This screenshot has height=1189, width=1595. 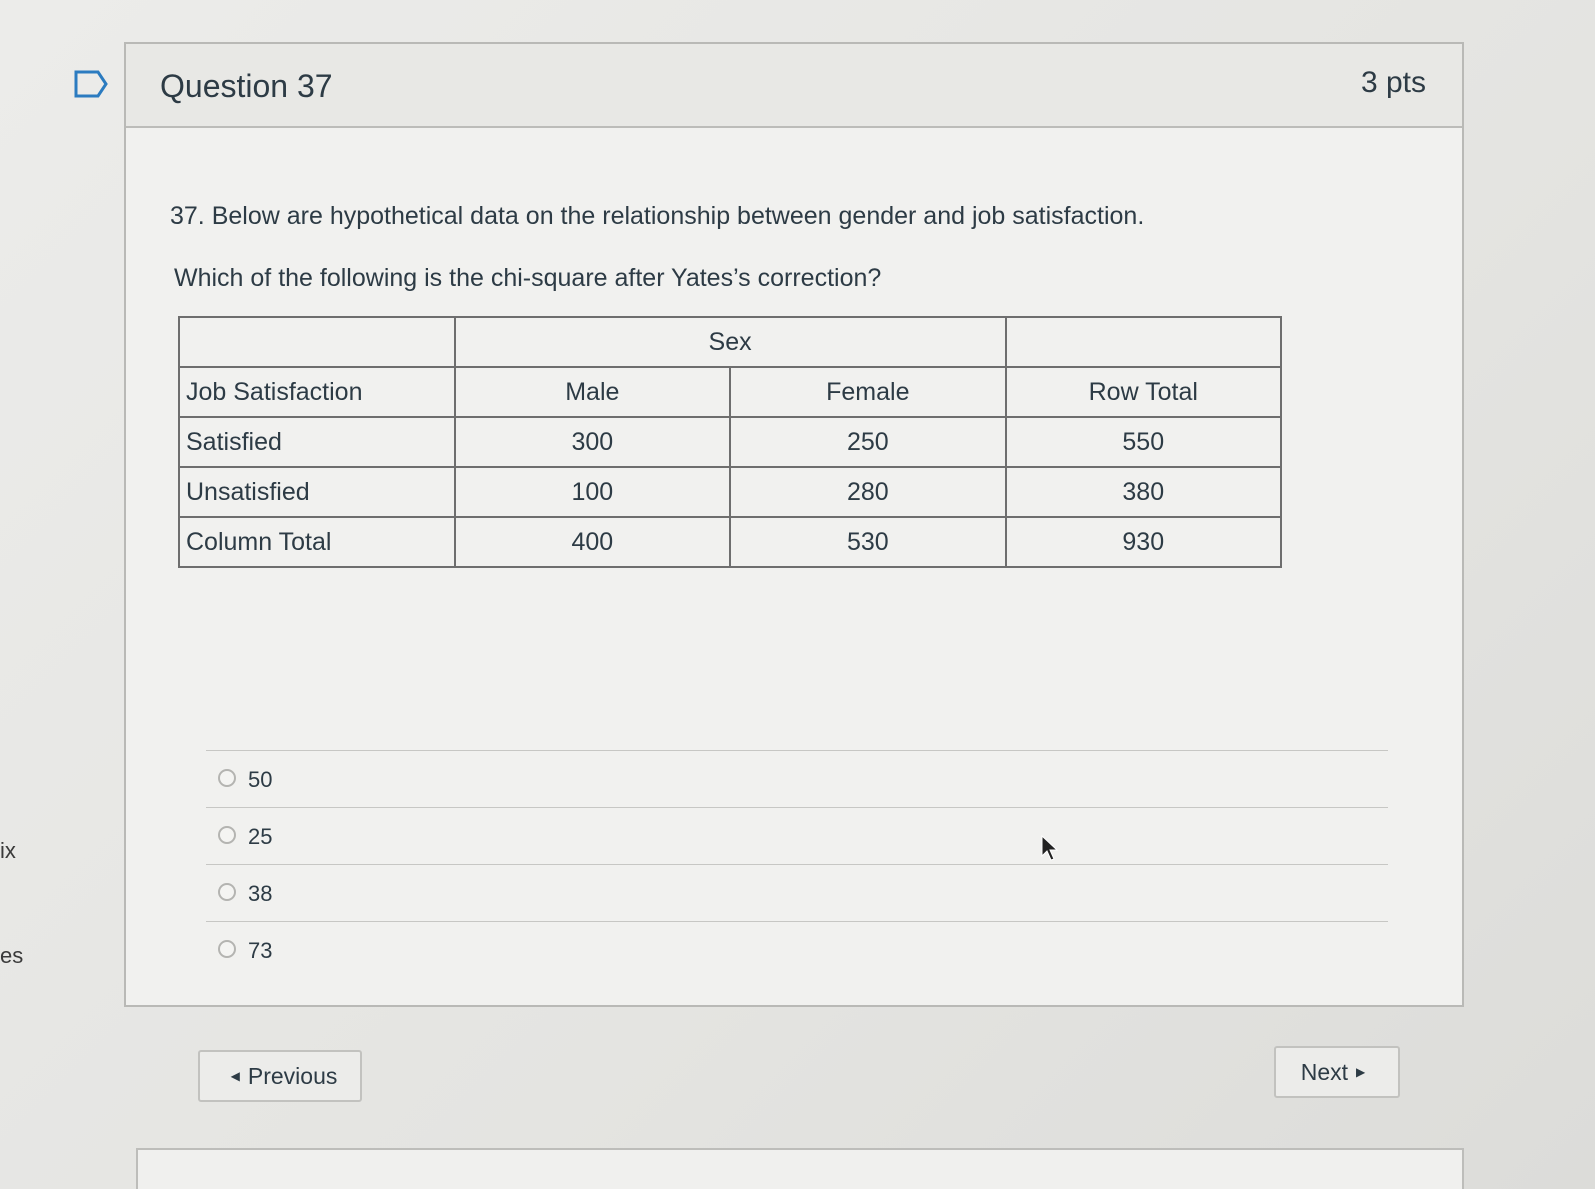 What do you see at coordinates (235, 1076) in the screenshot?
I see `caret-left-icon: ◀` at bounding box center [235, 1076].